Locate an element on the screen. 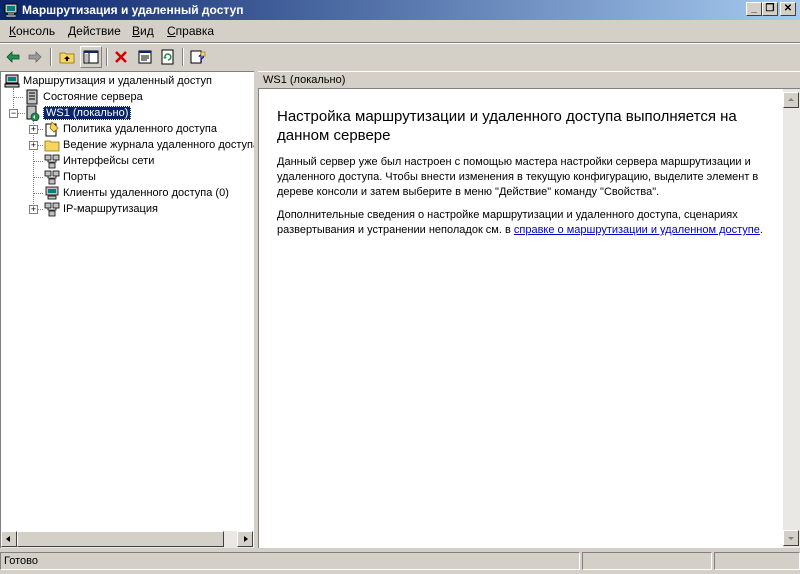  delete-button is located at coordinates (121, 57).